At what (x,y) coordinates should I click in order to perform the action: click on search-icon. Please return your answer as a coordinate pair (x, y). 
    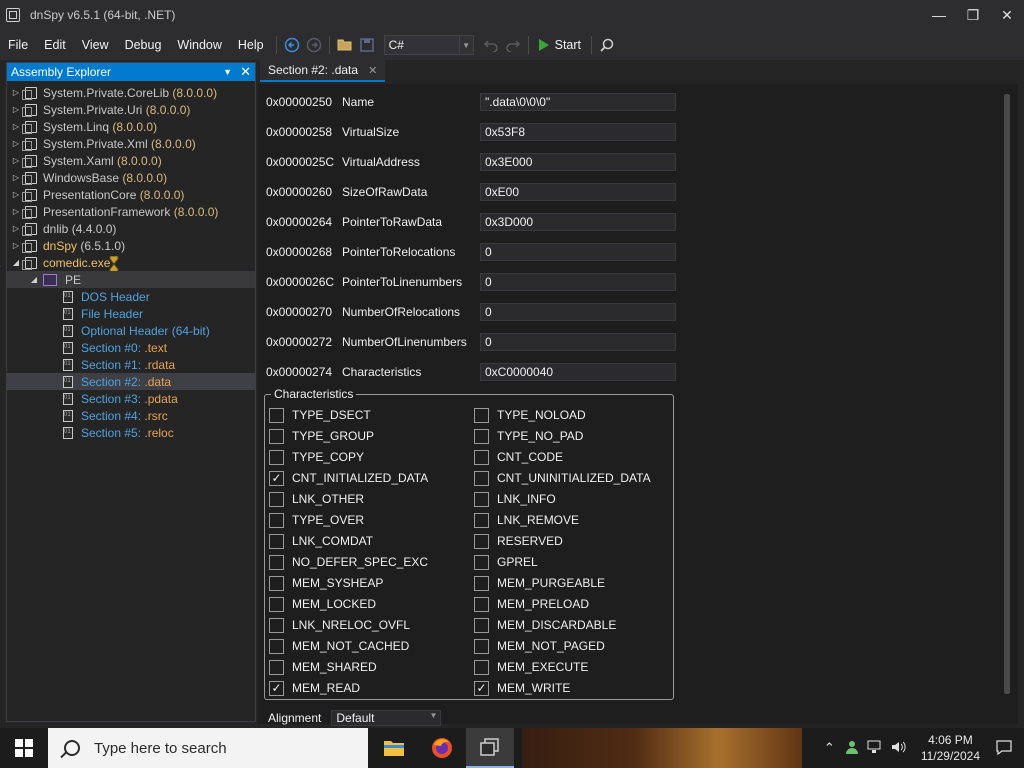
    Looking at the image, I should click on (607, 45).